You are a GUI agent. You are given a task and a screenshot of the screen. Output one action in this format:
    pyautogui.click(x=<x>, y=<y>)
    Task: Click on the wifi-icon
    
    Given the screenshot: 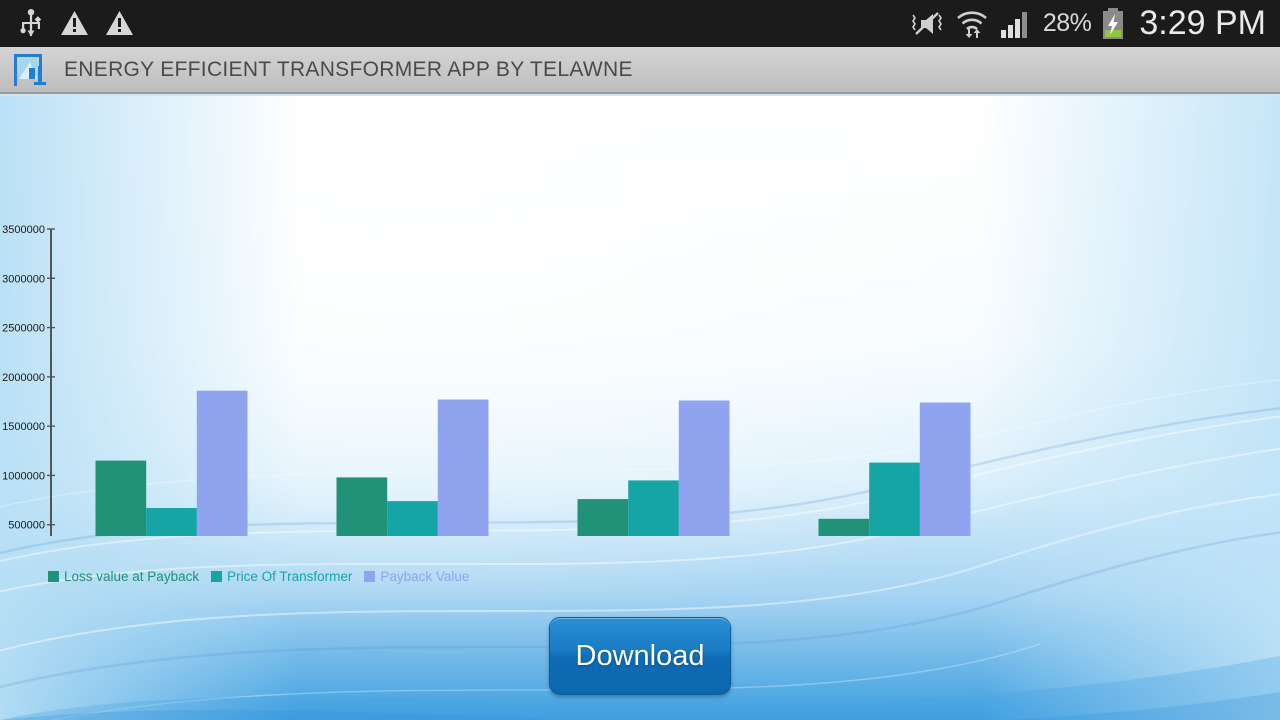 What is the action you would take?
    pyautogui.click(x=971, y=24)
    